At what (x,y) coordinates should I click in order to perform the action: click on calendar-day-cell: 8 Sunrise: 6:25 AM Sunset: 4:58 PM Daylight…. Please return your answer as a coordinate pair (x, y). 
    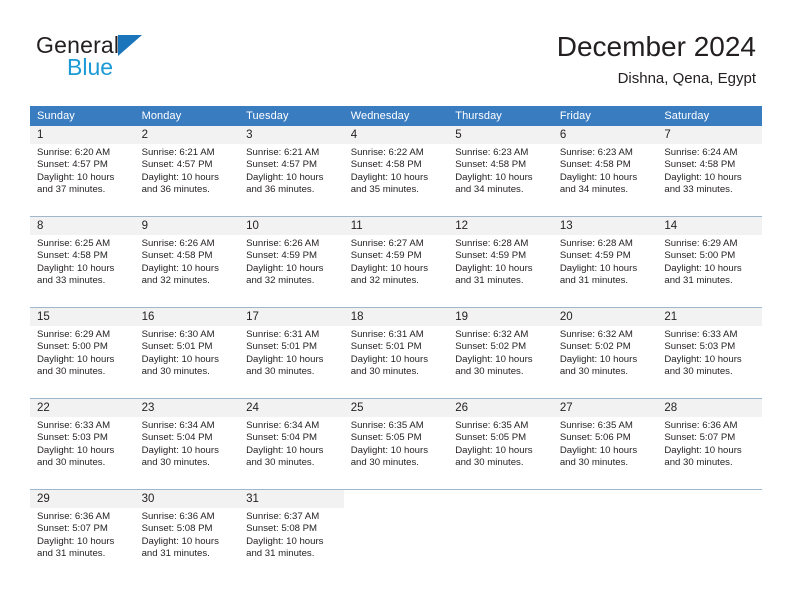
    Looking at the image, I should click on (82, 262).